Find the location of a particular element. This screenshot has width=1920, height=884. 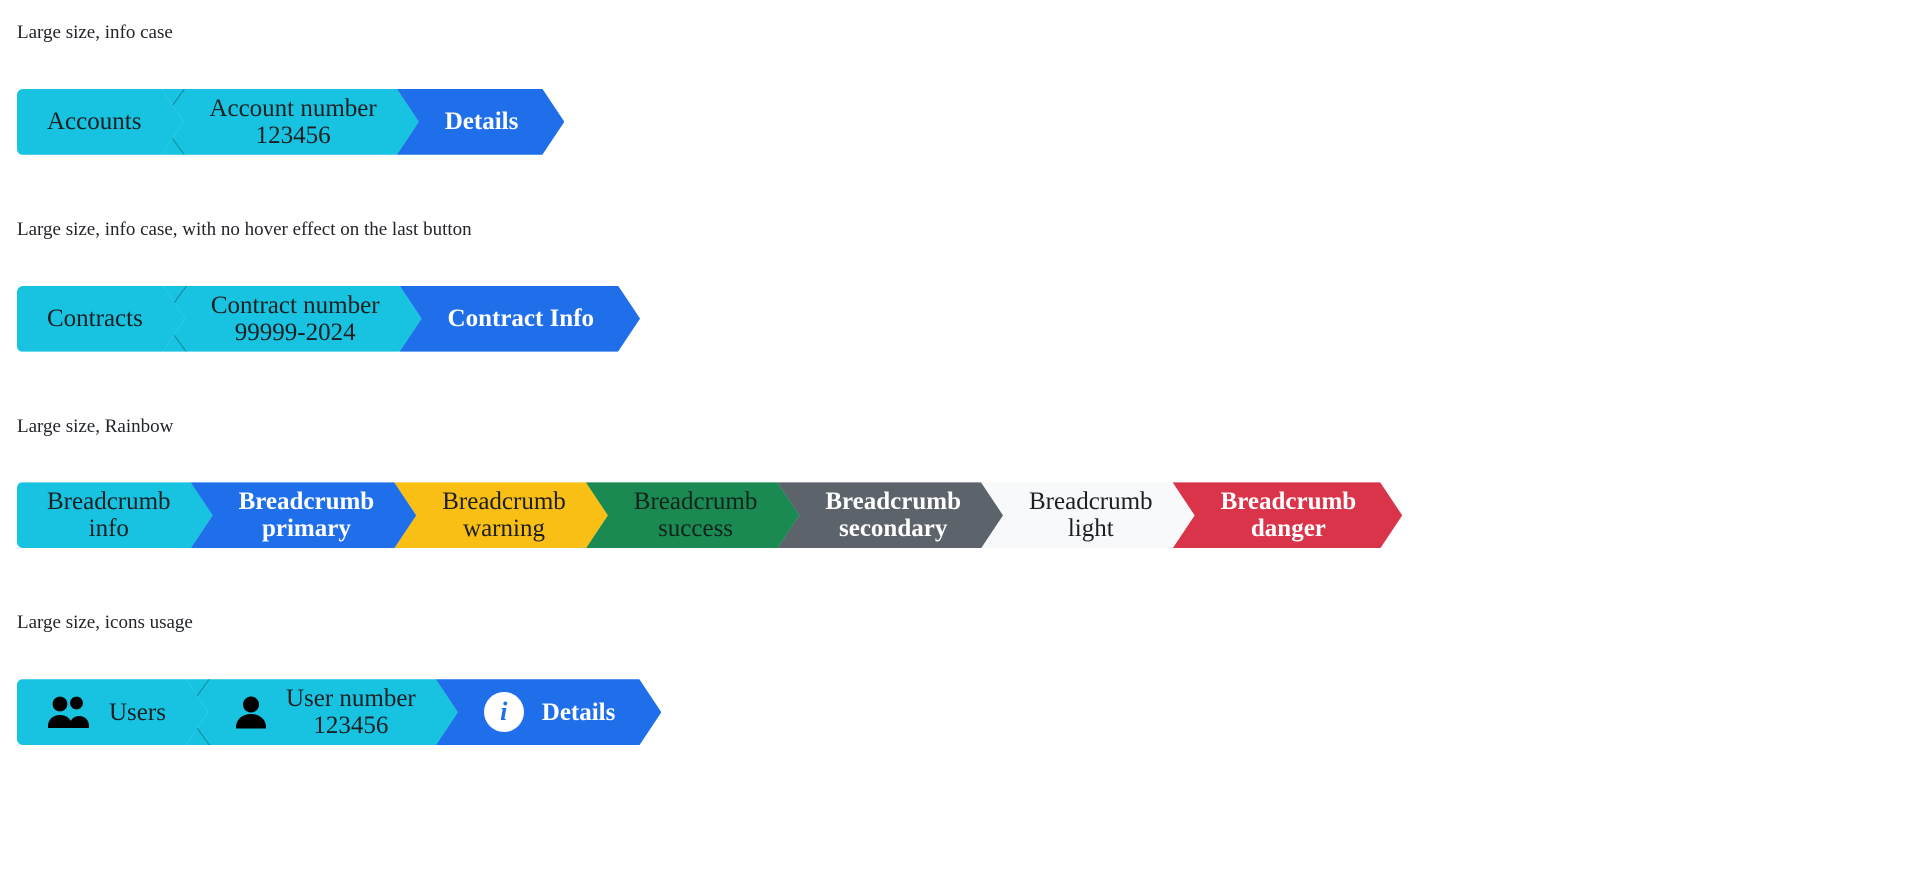

user-icon is located at coordinates (251, 712).